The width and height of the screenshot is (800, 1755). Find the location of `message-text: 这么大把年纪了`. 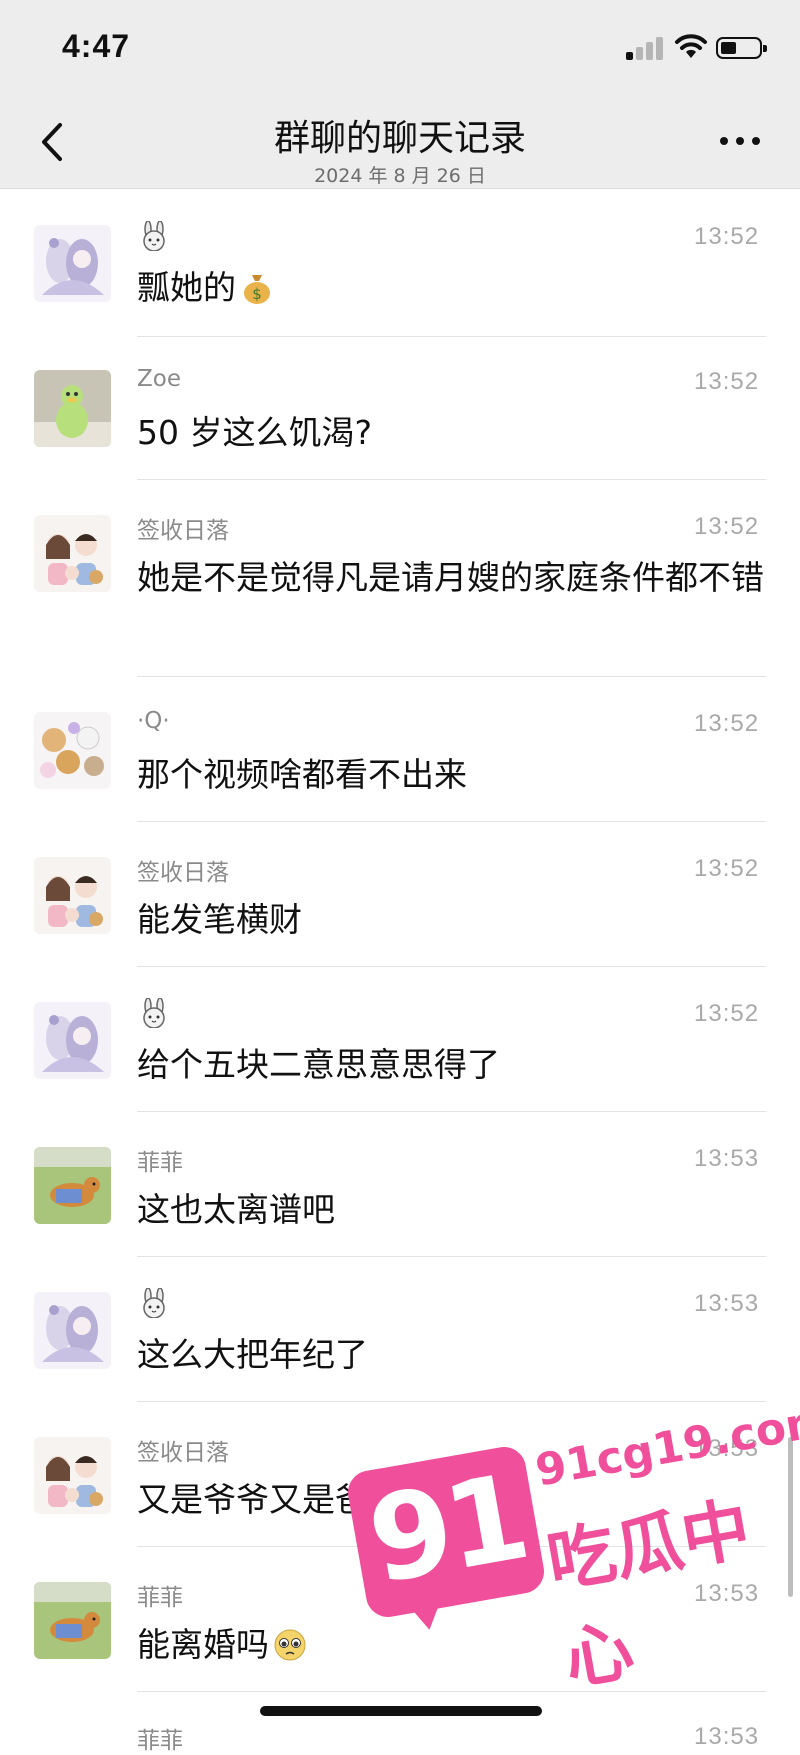

message-text: 这么大把年纪了 is located at coordinates (252, 1354).